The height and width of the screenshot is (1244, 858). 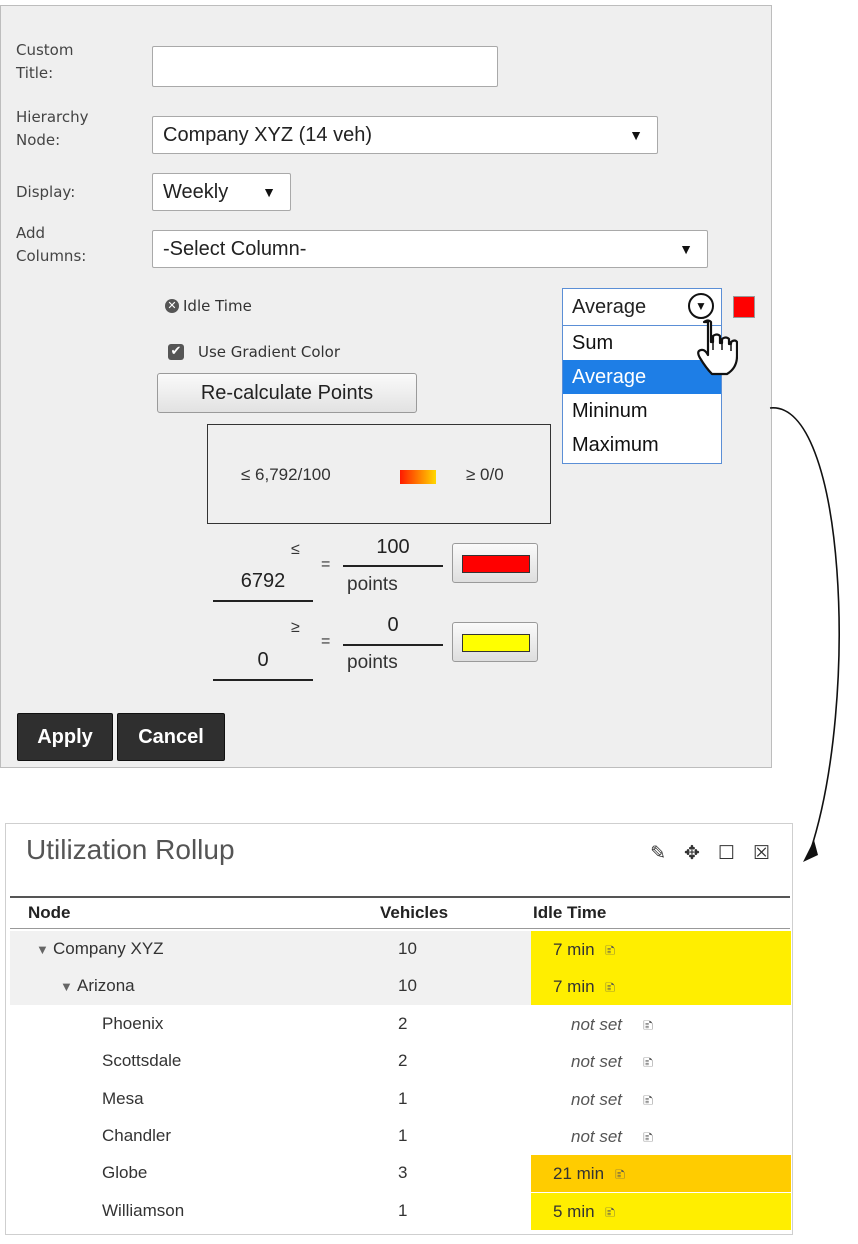 What do you see at coordinates (405, 135) in the screenshot?
I see `hierarchy-node-select: Company XYZ (14 veh) ▼` at bounding box center [405, 135].